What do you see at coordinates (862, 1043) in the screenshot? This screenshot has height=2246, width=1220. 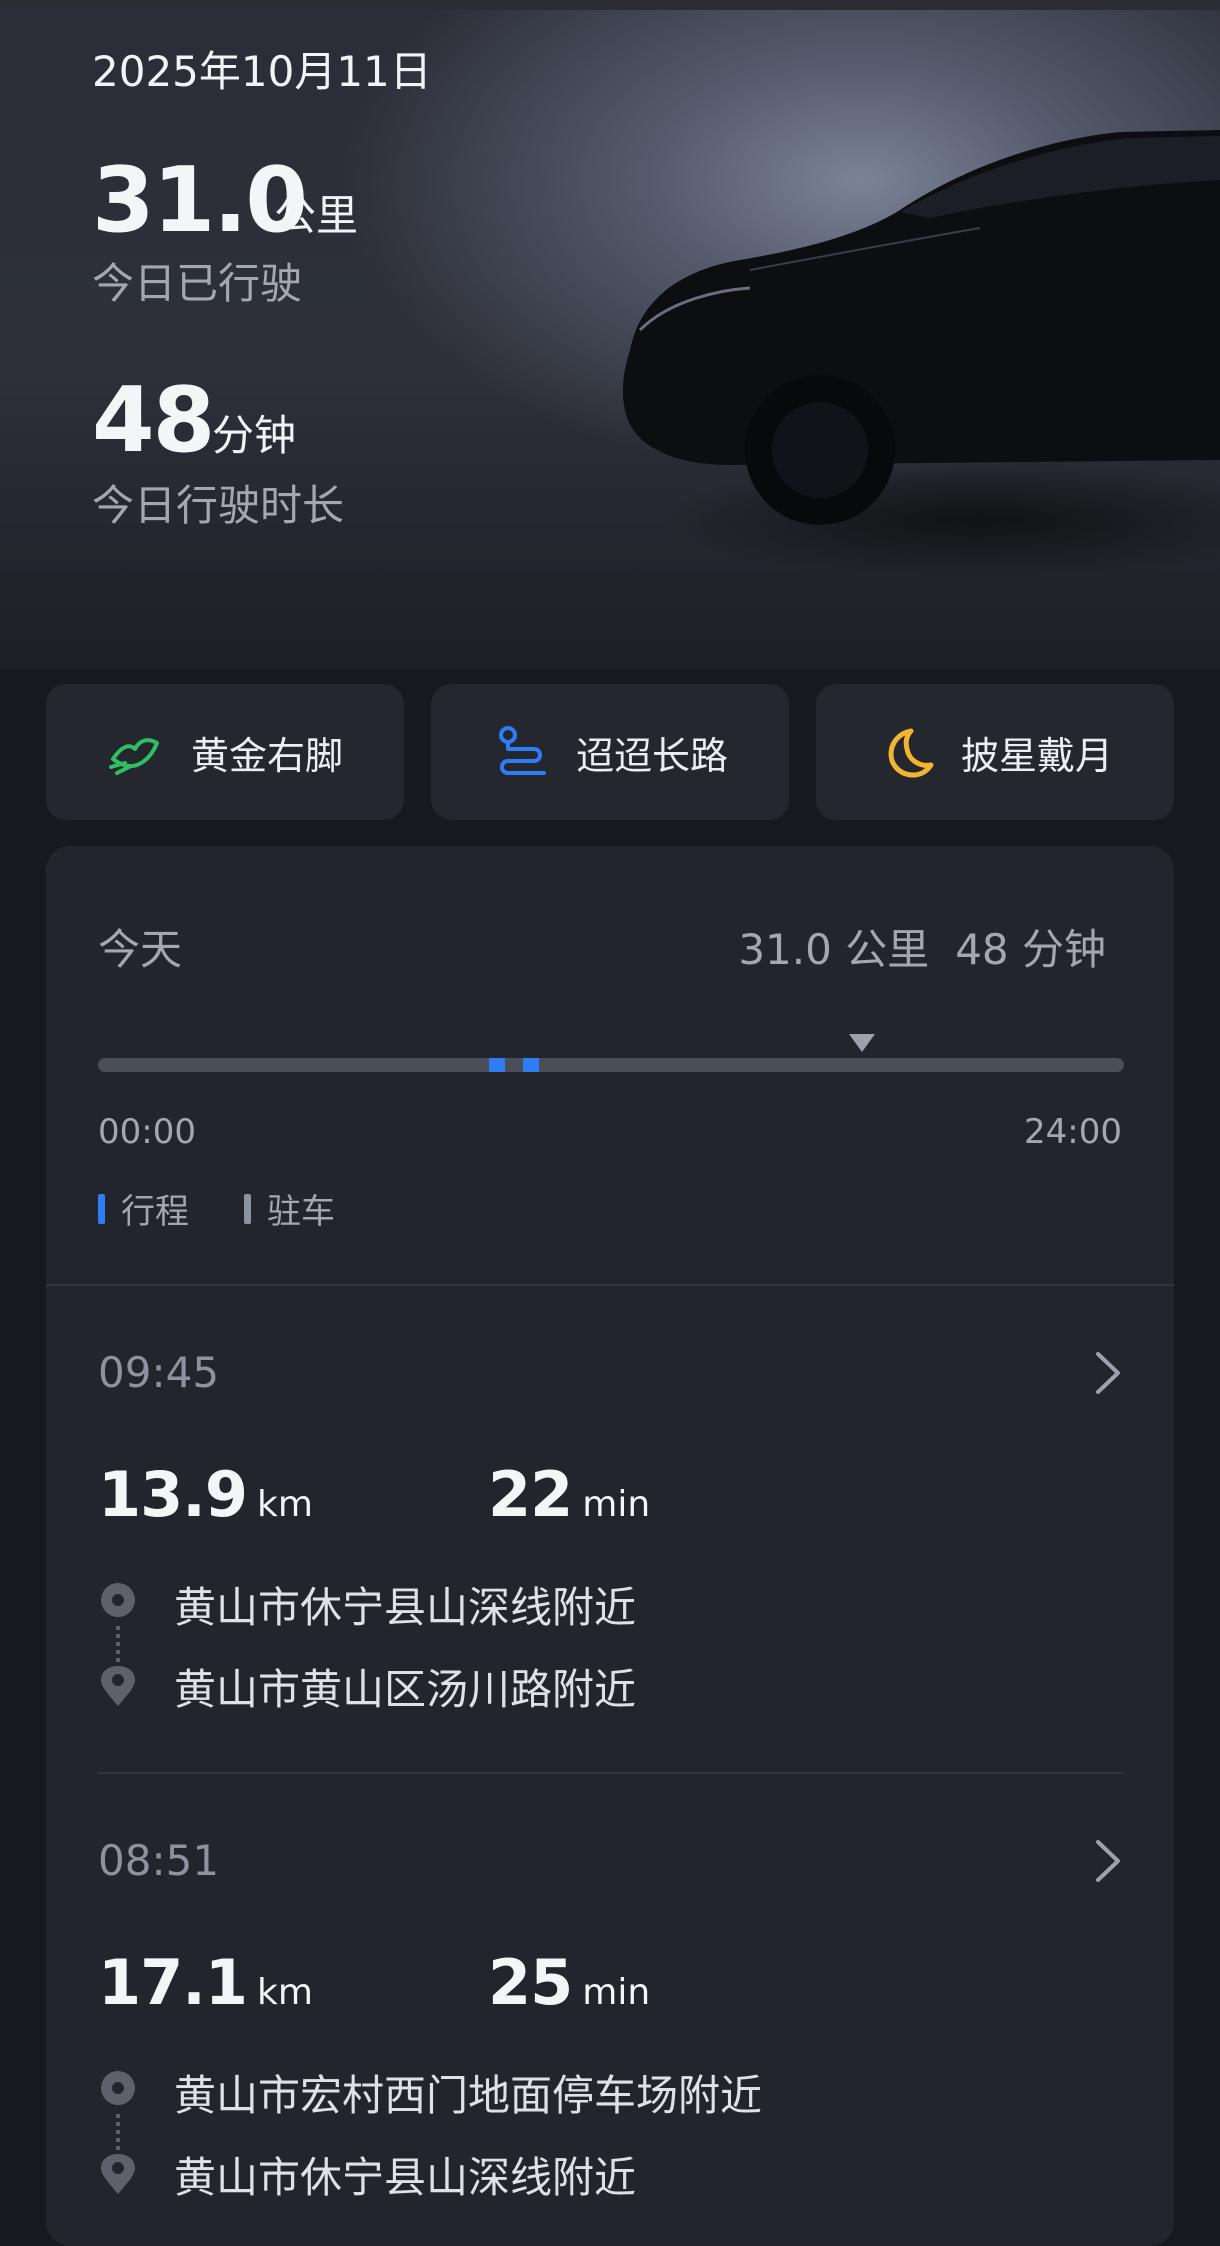 I see `current-time-marker` at bounding box center [862, 1043].